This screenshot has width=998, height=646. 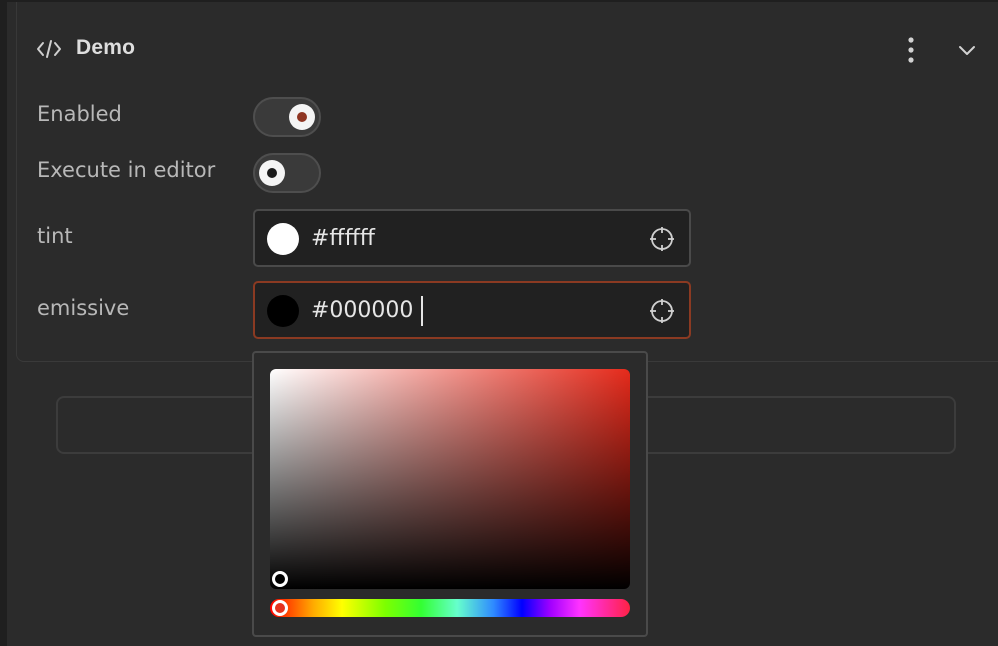 What do you see at coordinates (507, 50) in the screenshot?
I see `component-header: Demo` at bounding box center [507, 50].